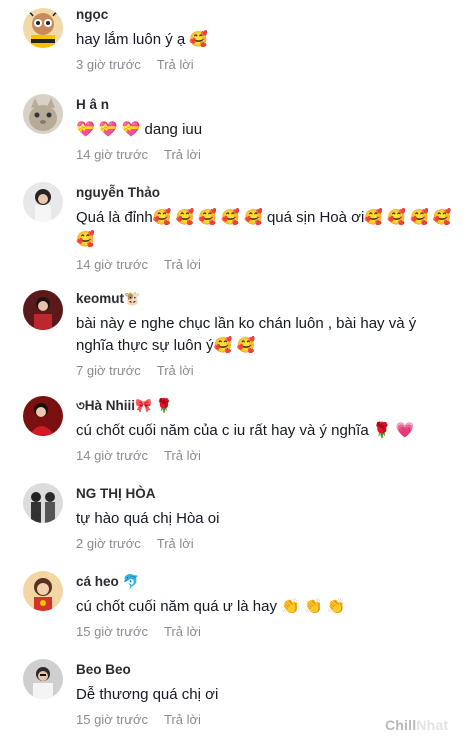 The width and height of the screenshot is (471, 741). Describe the element at coordinates (266, 544) in the screenshot. I see `comment-meta: 2 giờ trước Trả lời` at that location.